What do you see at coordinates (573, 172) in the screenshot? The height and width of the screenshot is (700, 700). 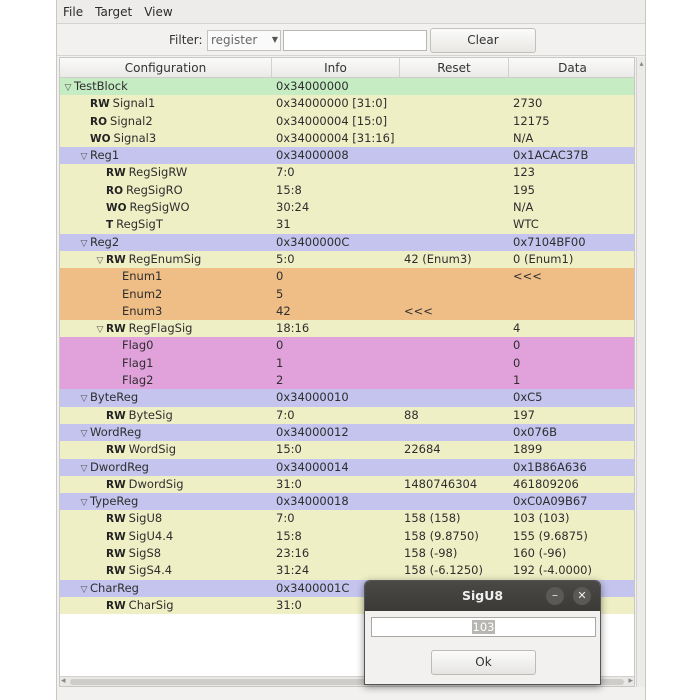 I see `data-cell: 123` at bounding box center [573, 172].